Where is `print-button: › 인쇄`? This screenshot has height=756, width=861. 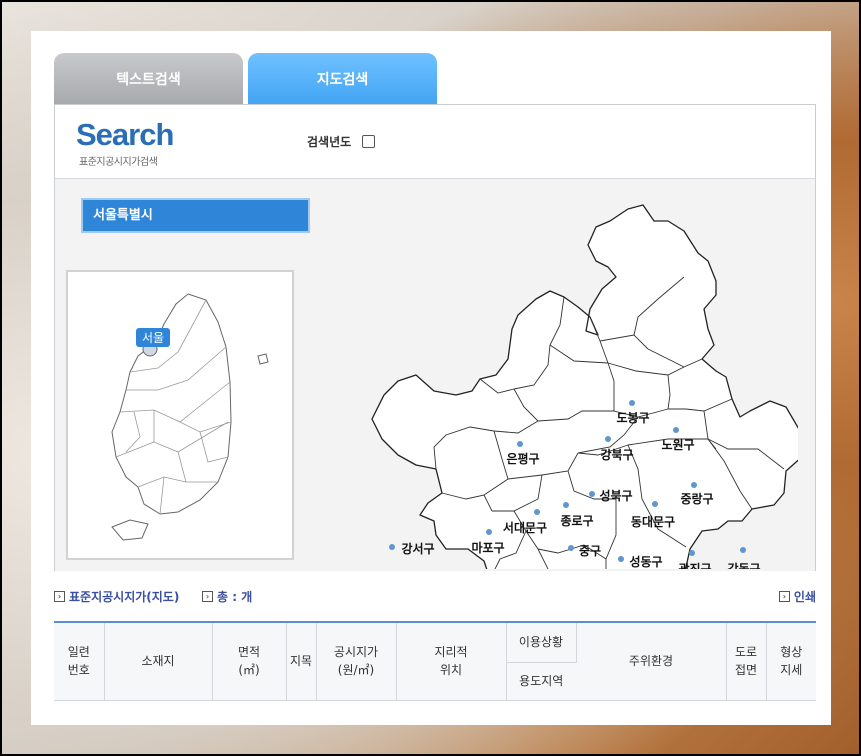 print-button: › 인쇄 is located at coordinates (797, 596).